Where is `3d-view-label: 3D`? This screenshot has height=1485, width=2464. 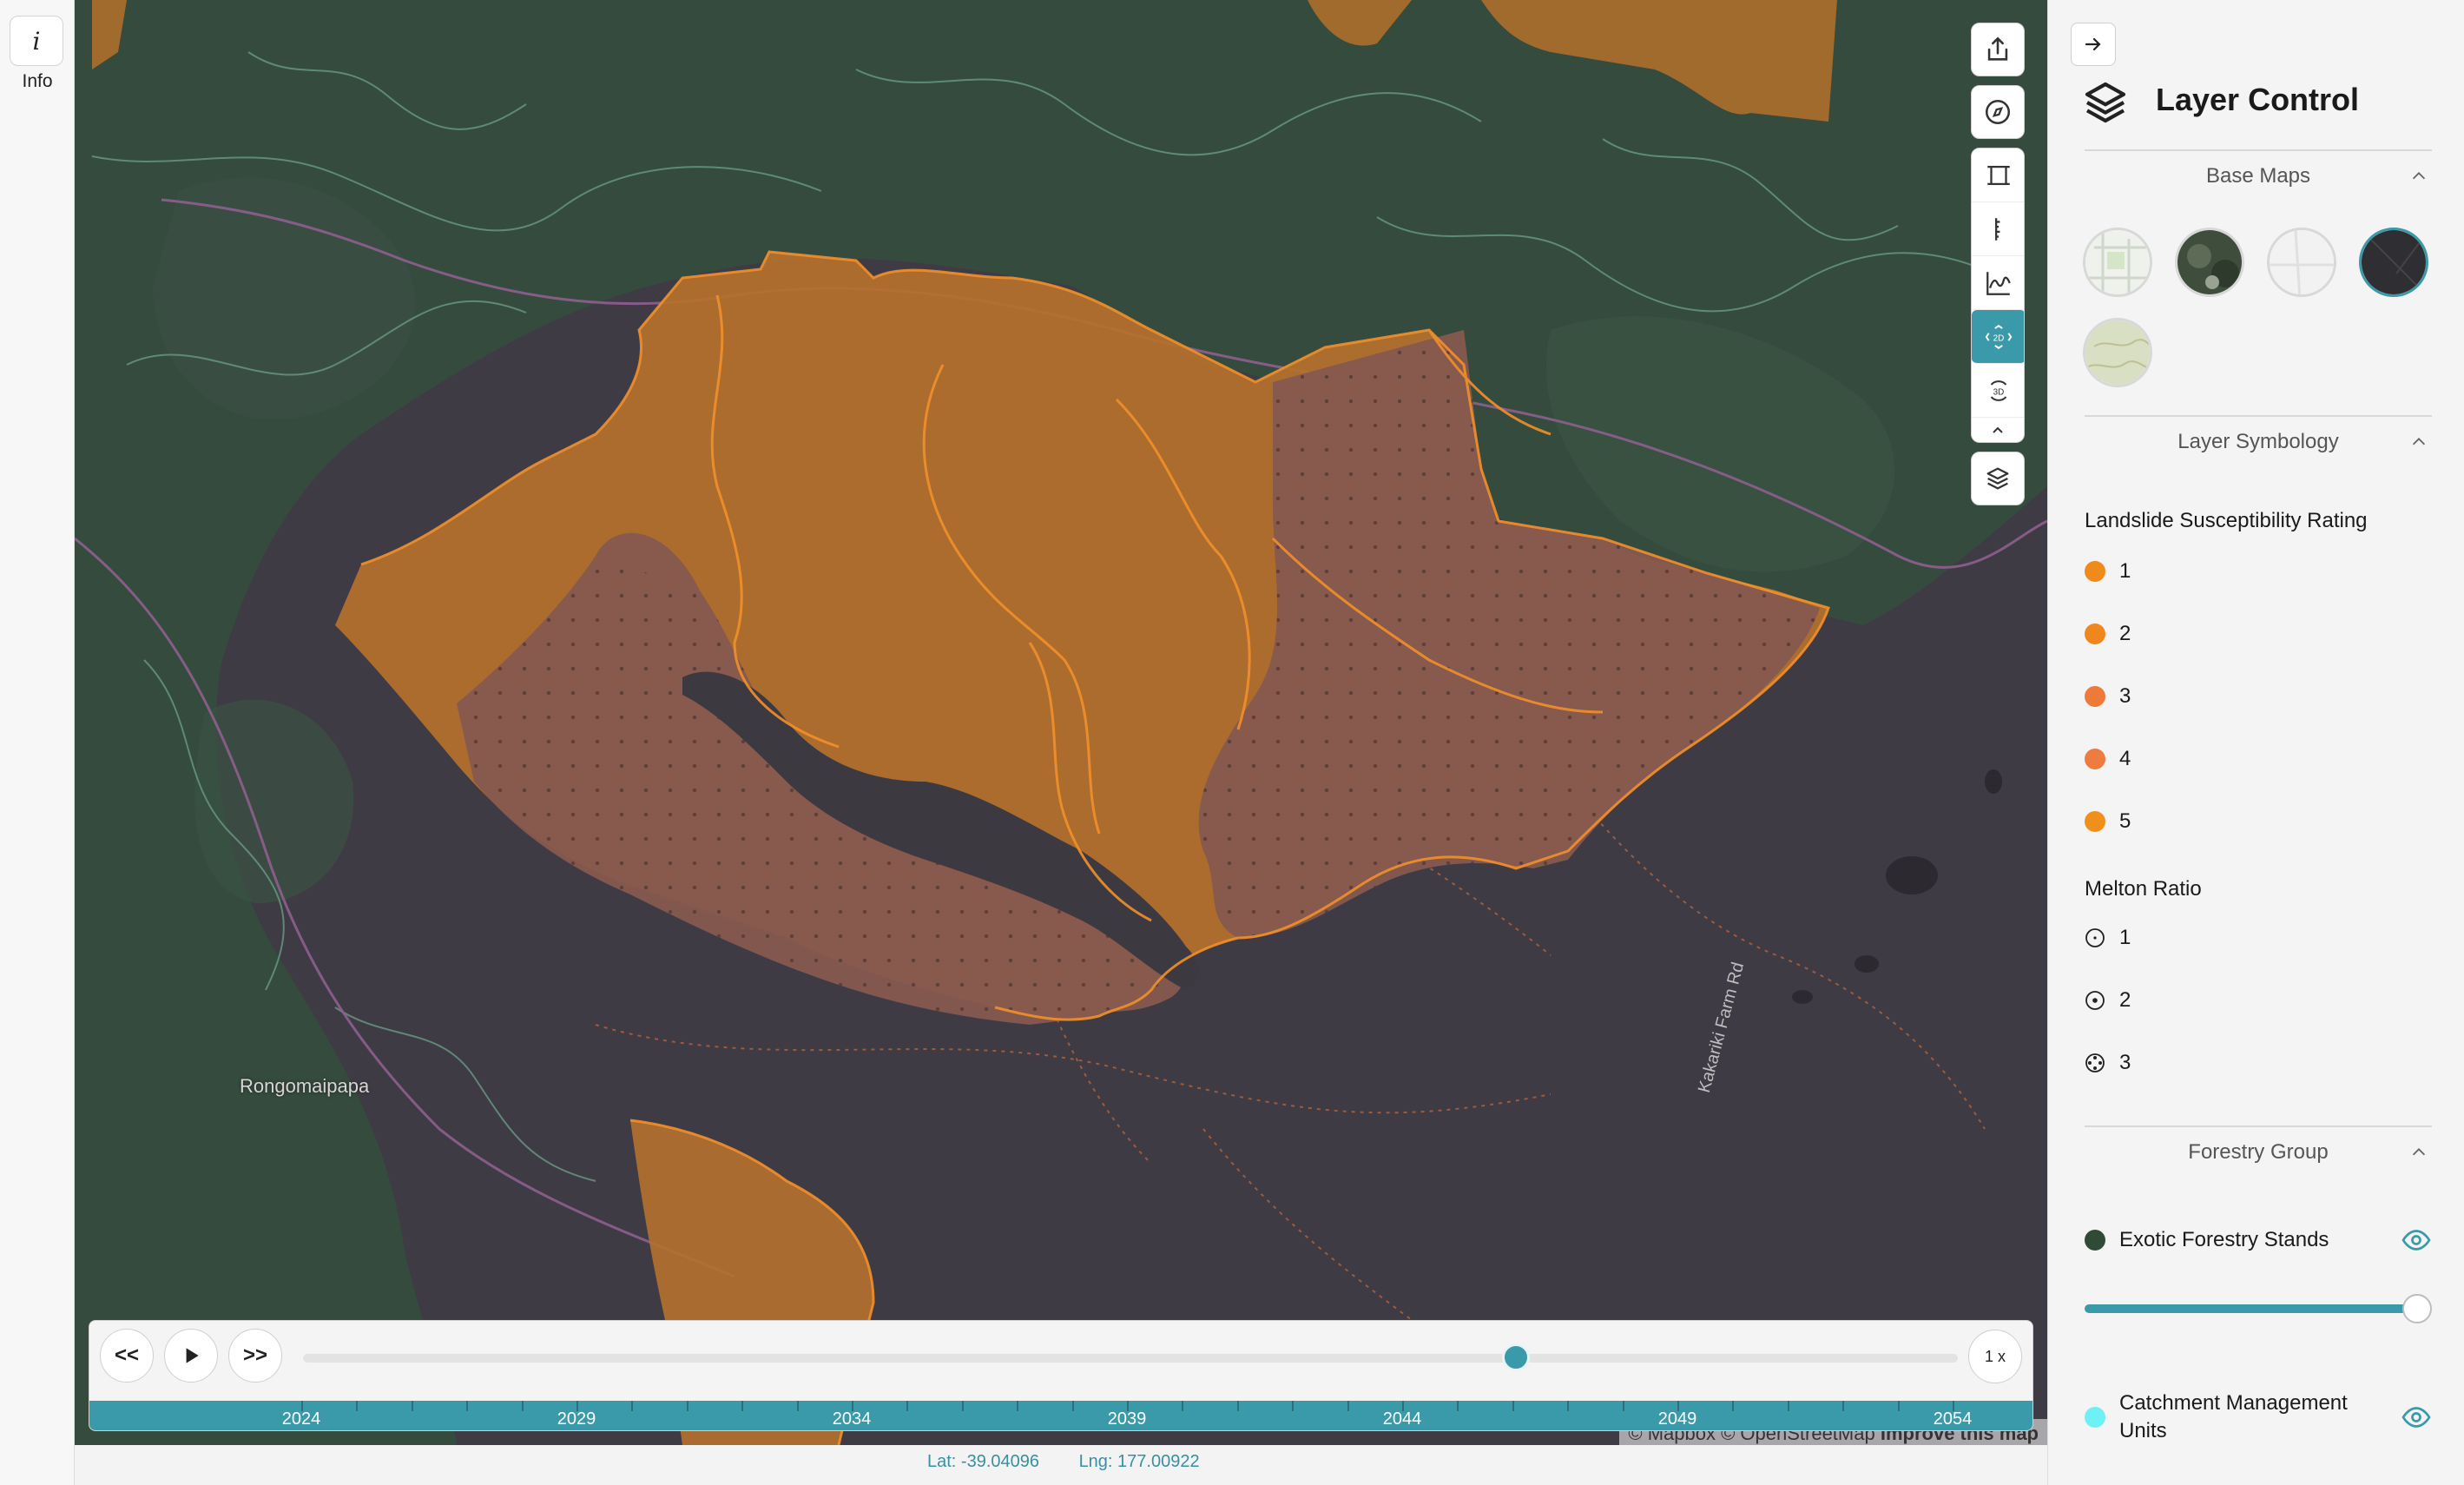 3d-view-label: 3D is located at coordinates (1999, 392).